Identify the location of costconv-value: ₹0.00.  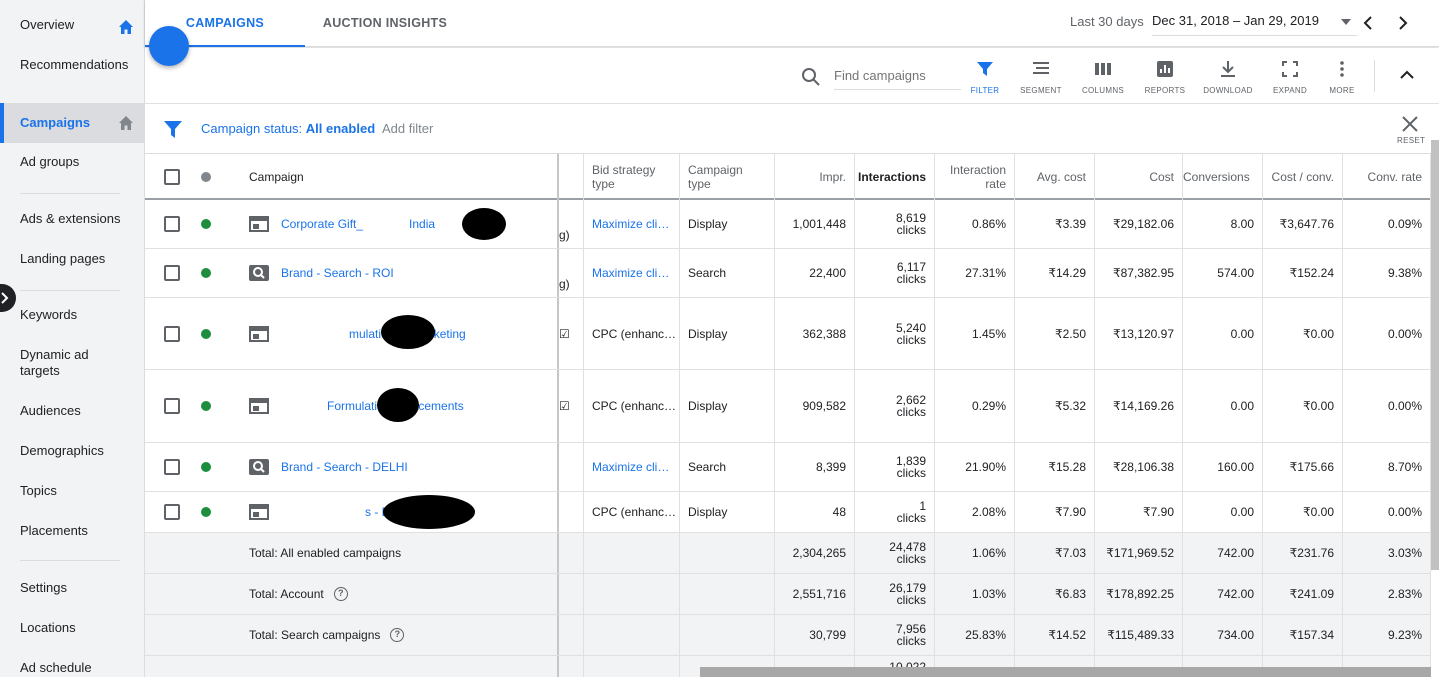
(1318, 406).